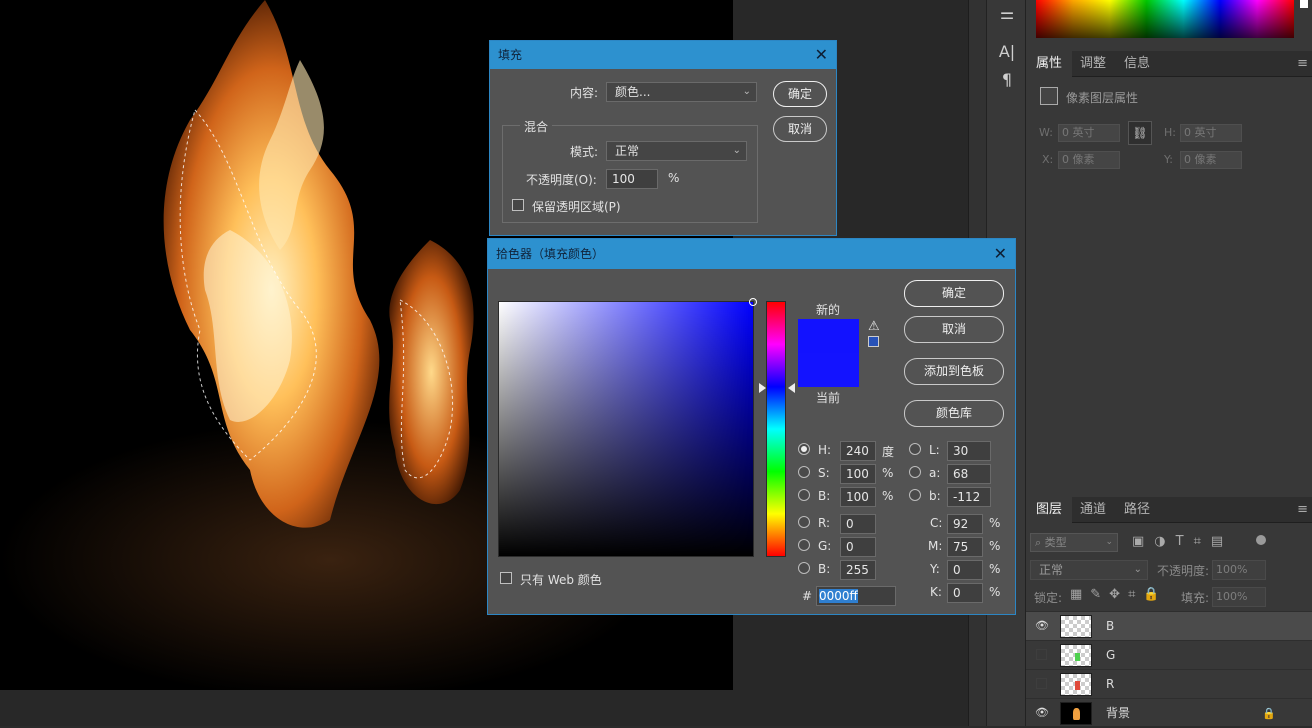  Describe the element at coordinates (995, 523) in the screenshot. I see `c-unit: %` at that location.